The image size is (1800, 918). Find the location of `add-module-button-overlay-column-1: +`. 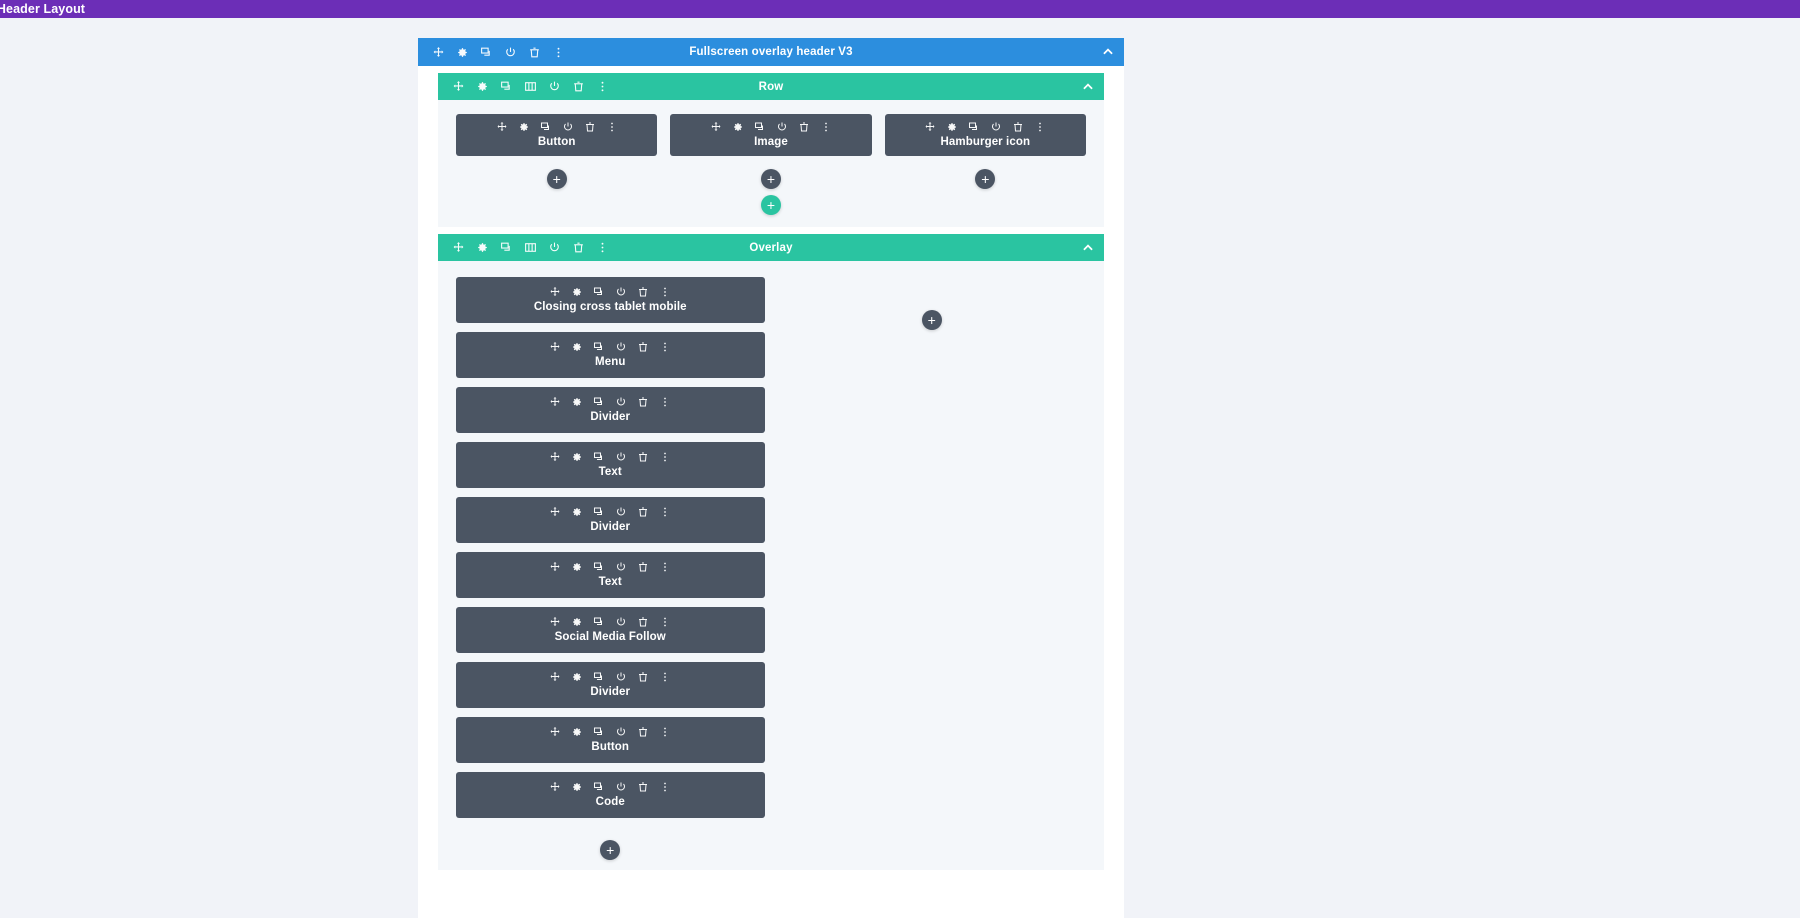

add-module-button-overlay-column-1: + is located at coordinates (610, 850).